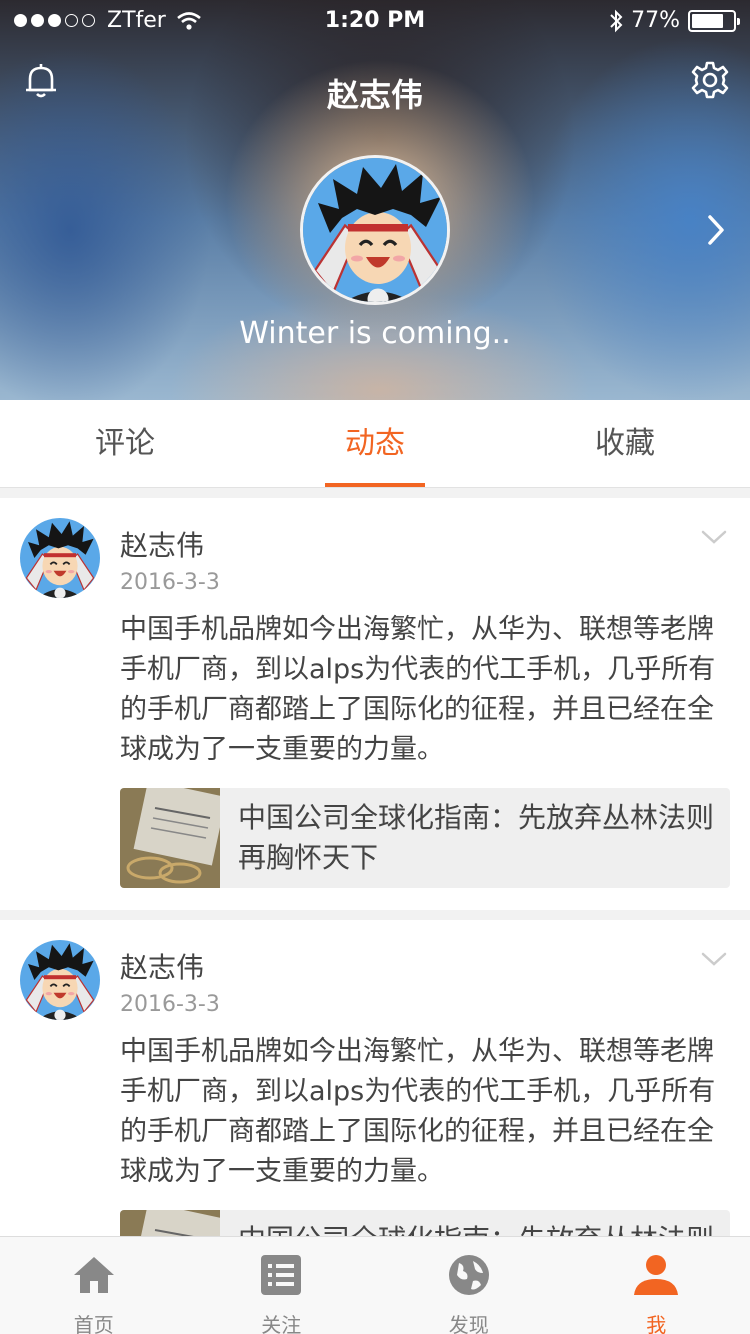 The image size is (750, 1334). I want to click on tab-activity: 动态, so click(375, 443).